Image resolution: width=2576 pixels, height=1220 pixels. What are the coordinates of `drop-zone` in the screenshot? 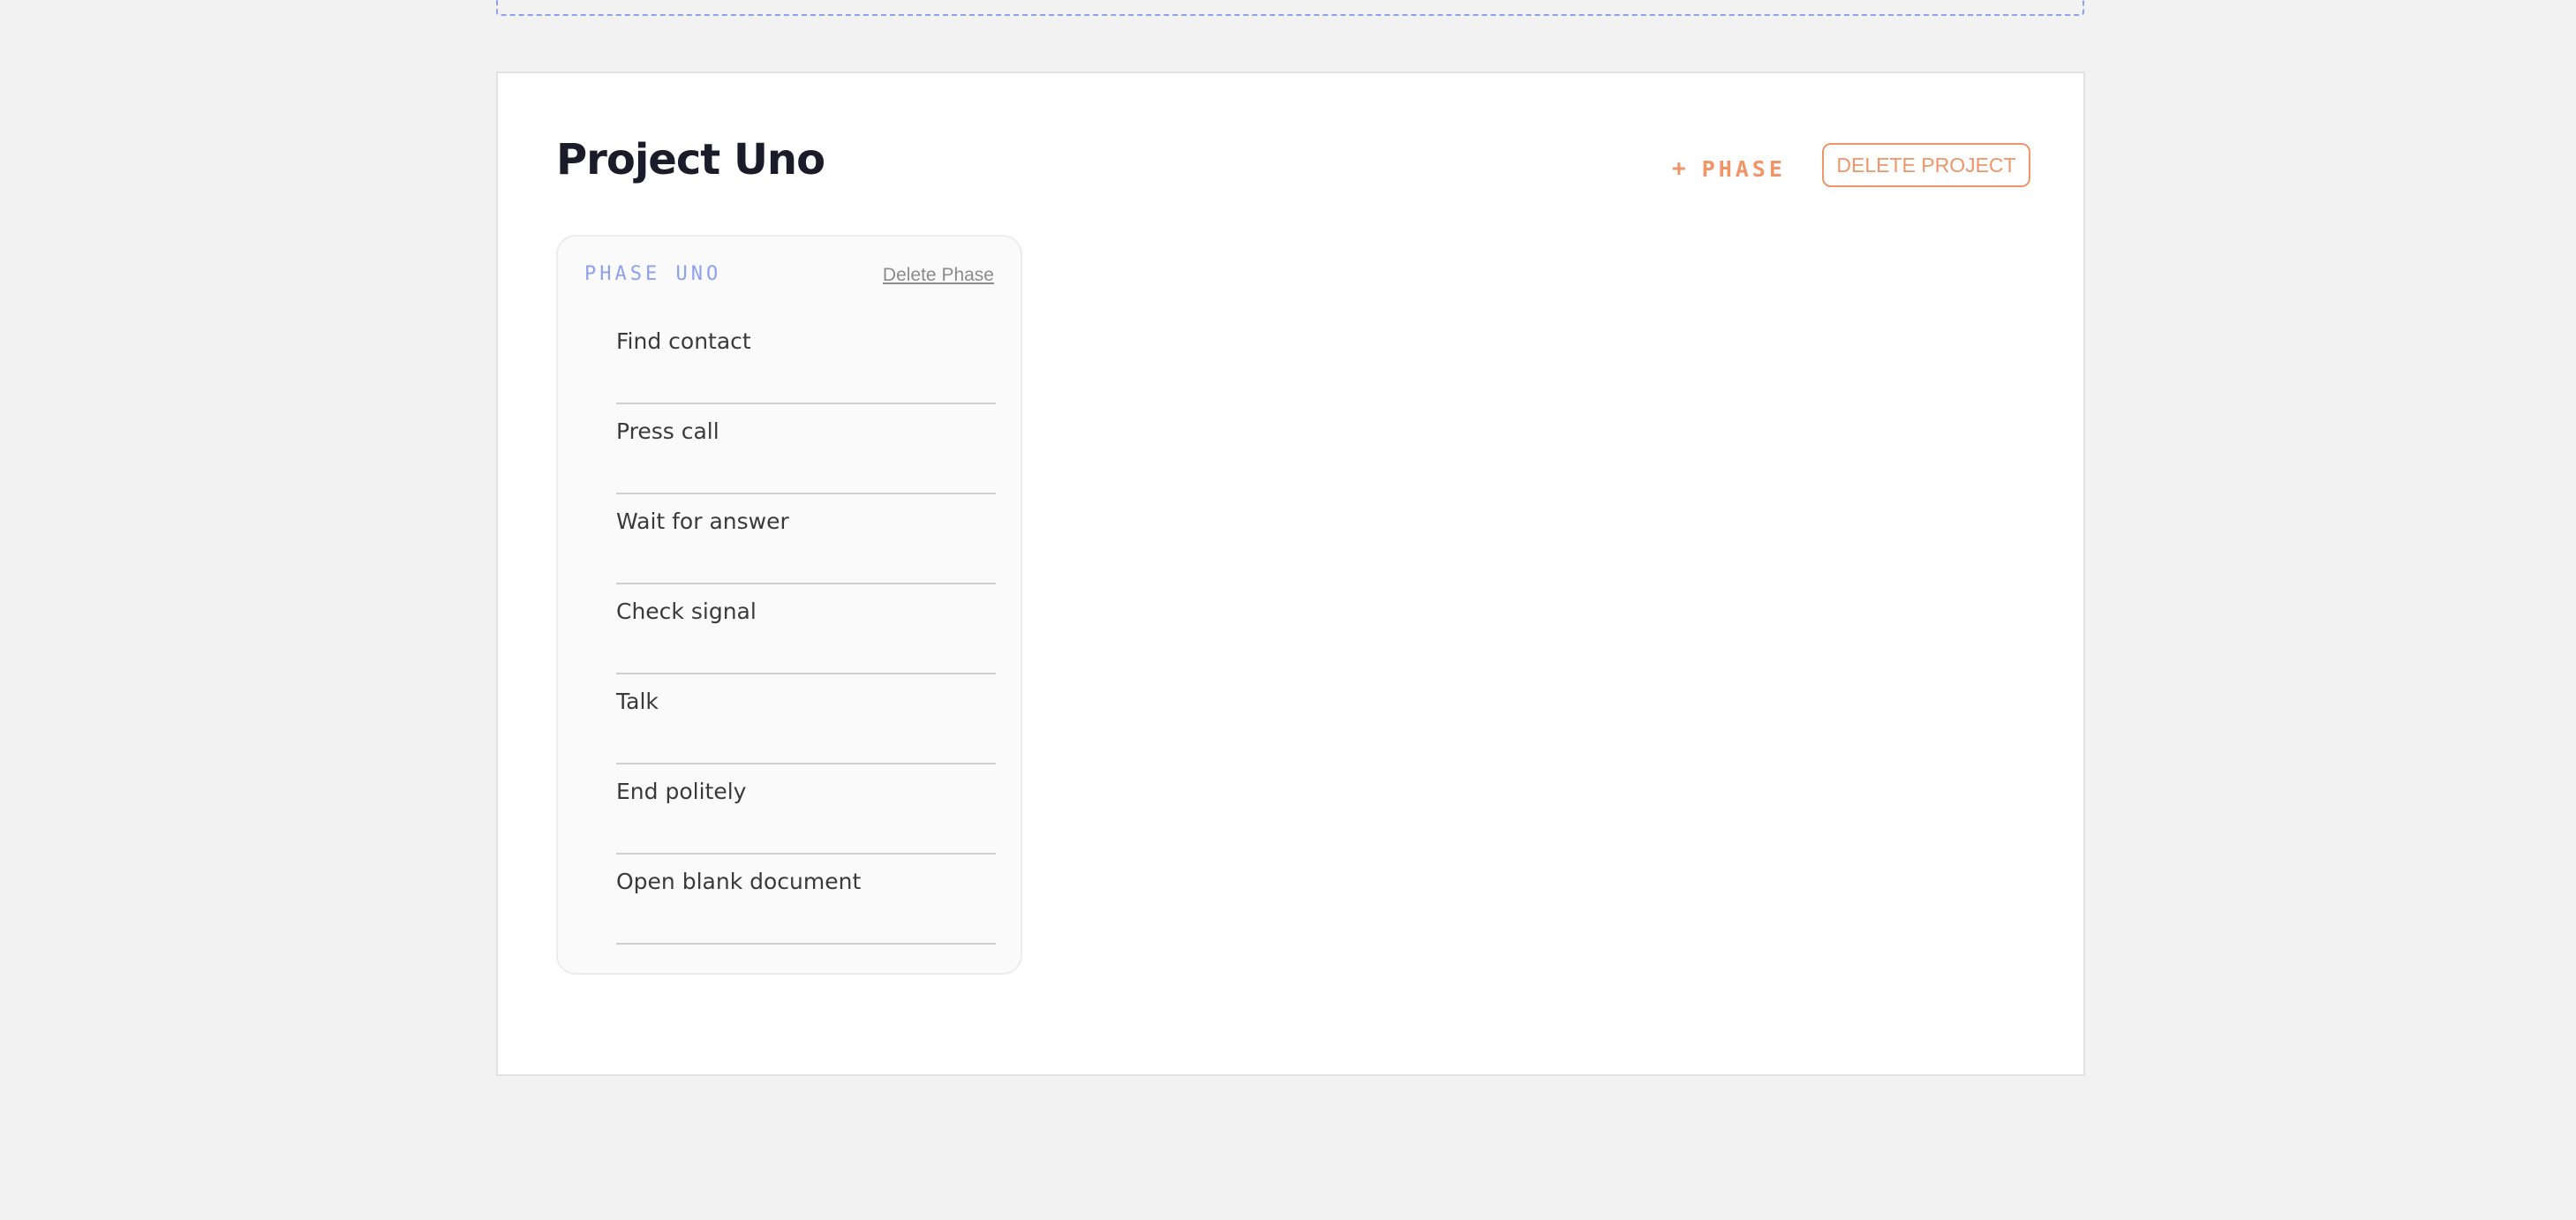 It's located at (1290, 8).